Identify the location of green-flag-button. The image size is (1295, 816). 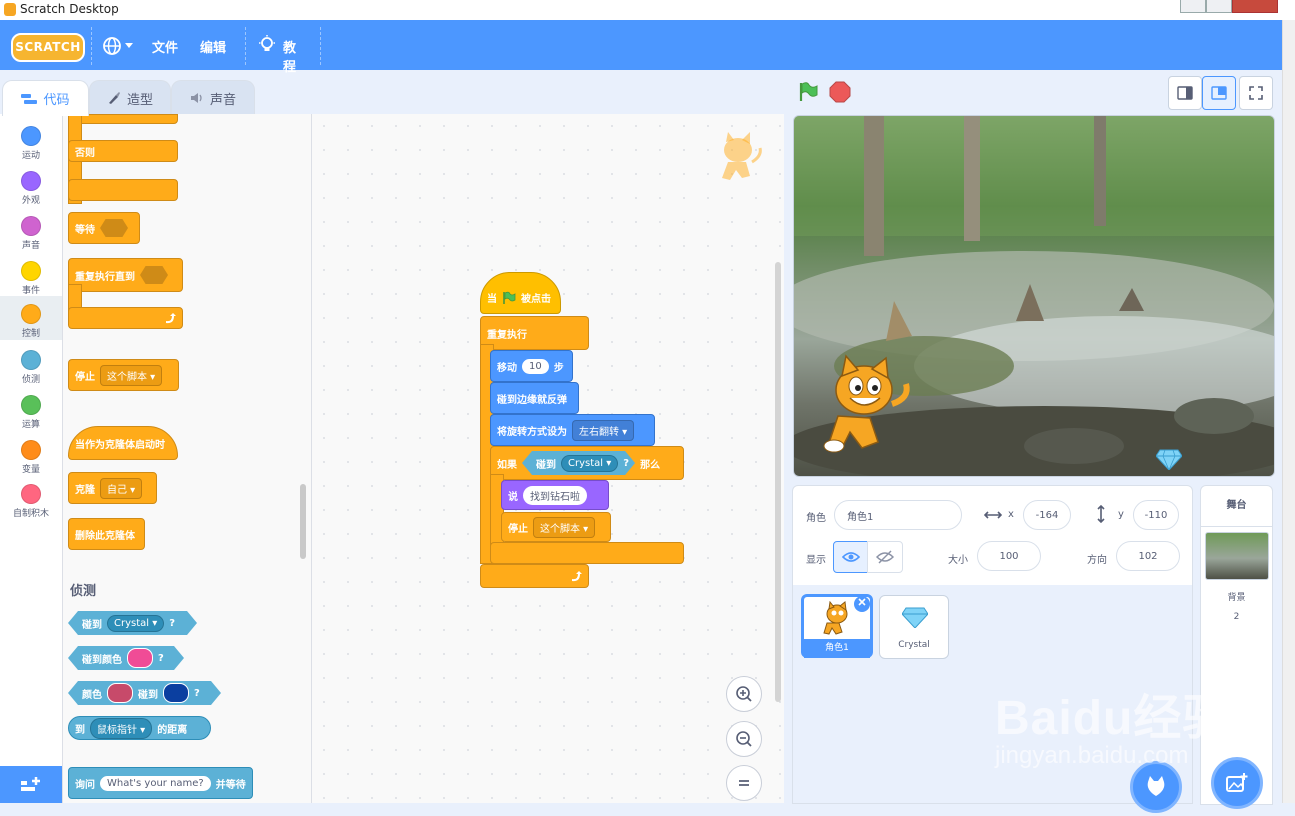
(808, 92).